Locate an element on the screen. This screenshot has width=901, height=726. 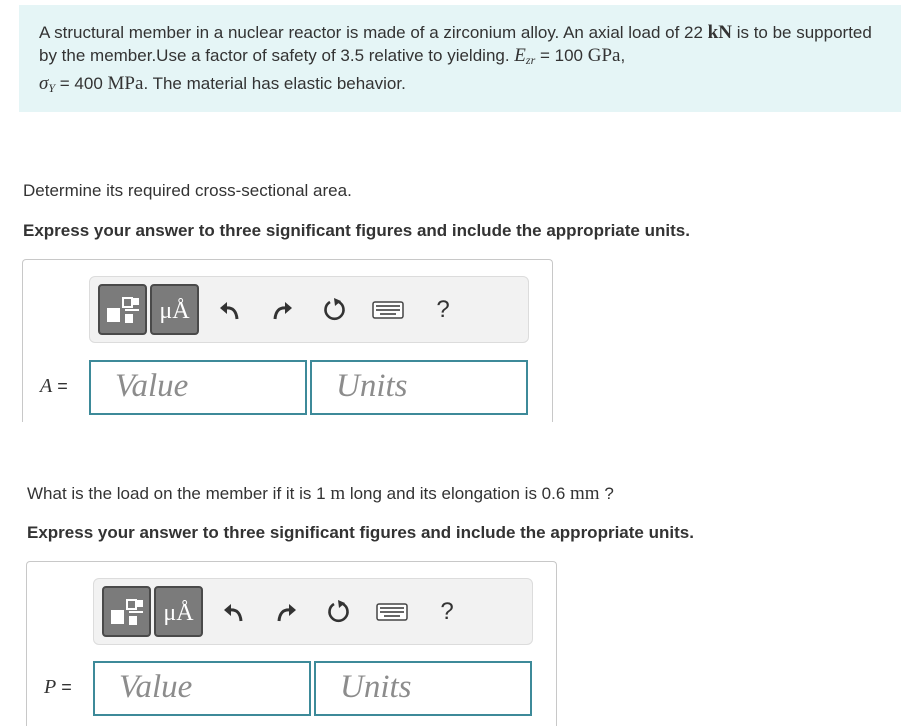
part1-units-input: Units is located at coordinates (419, 387).